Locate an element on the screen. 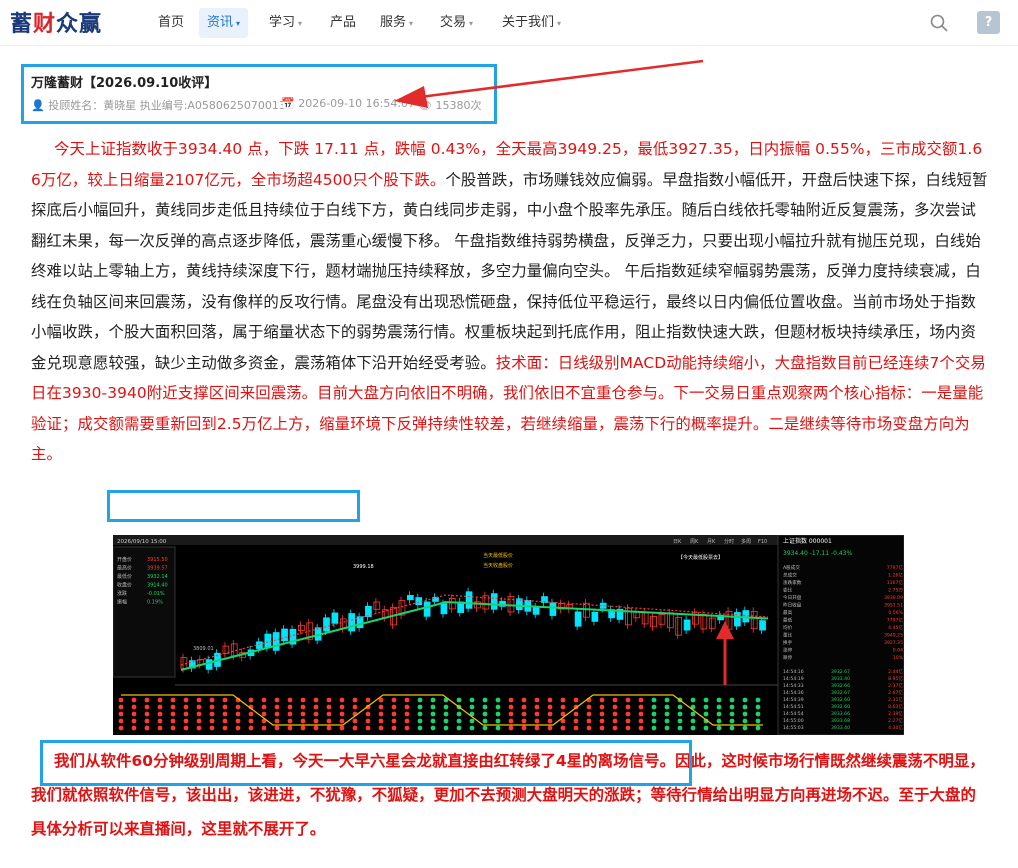 The height and width of the screenshot is (868, 1018). search-icon is located at coordinates (939, 23).